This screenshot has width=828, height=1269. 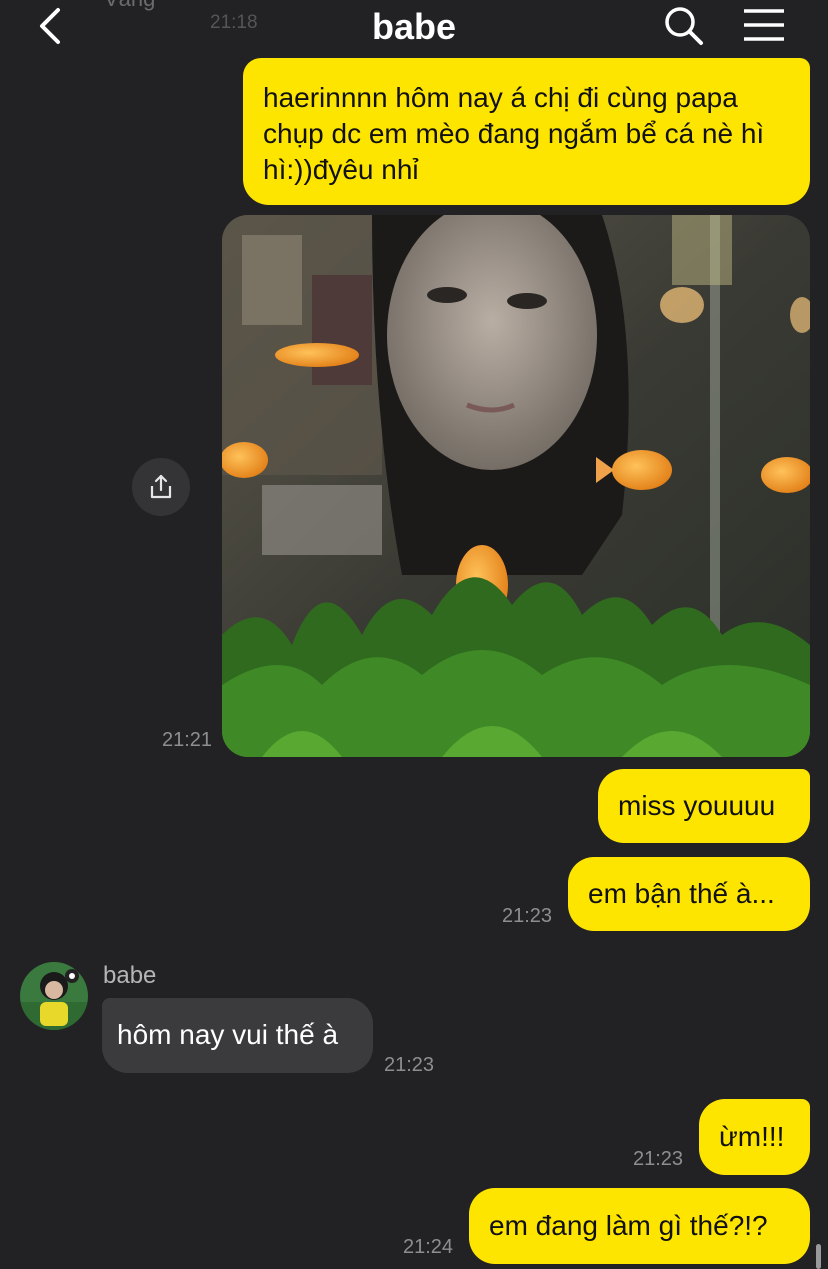 I want to click on message-text: em đang làm gì thế?!?, so click(x=628, y=1225).